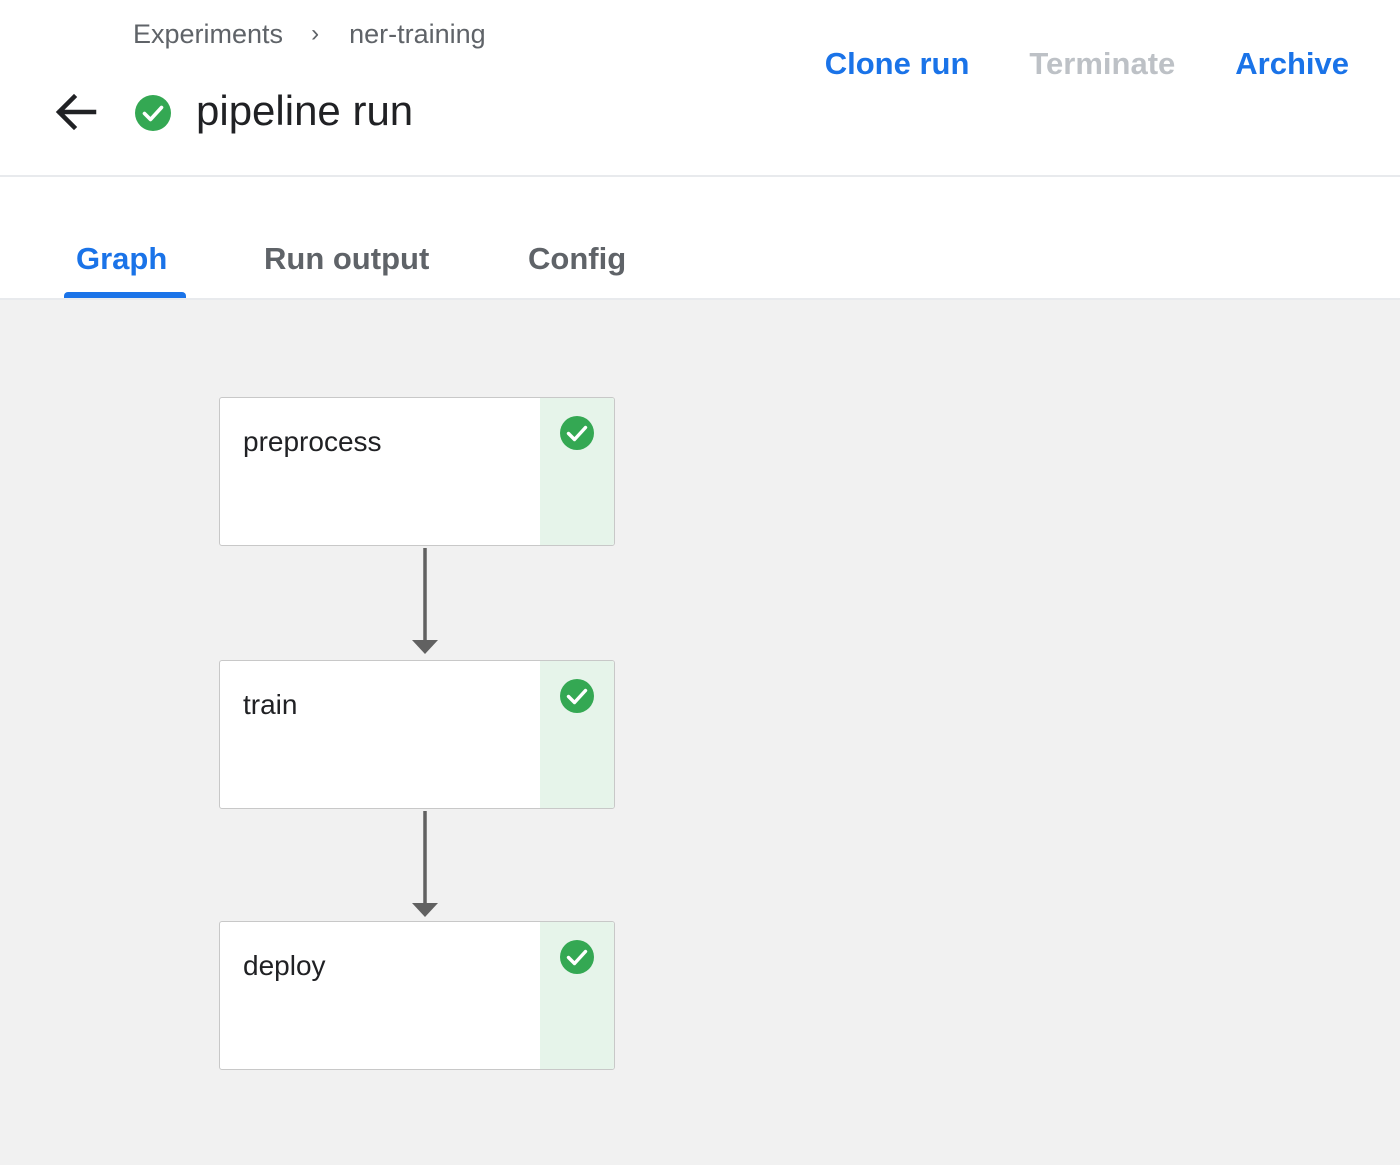 The width and height of the screenshot is (1400, 1165). What do you see at coordinates (270, 704) in the screenshot?
I see `node-label: train` at bounding box center [270, 704].